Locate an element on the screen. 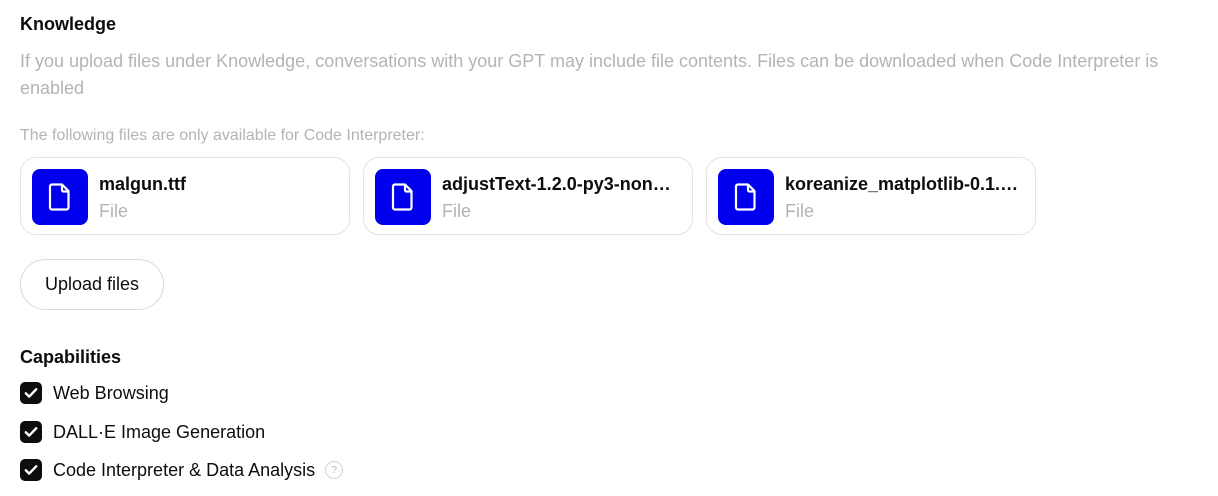 This screenshot has width=1218, height=496. code-interpreter-checkbox is located at coordinates (31, 470).